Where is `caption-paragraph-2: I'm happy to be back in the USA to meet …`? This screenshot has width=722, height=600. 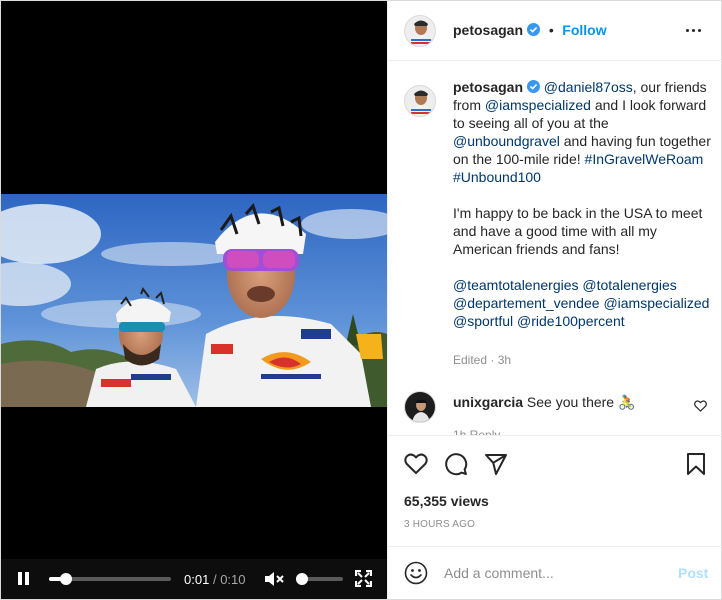 caption-paragraph-2: I'm happy to be back in the USA to meet … is located at coordinates (578, 231).